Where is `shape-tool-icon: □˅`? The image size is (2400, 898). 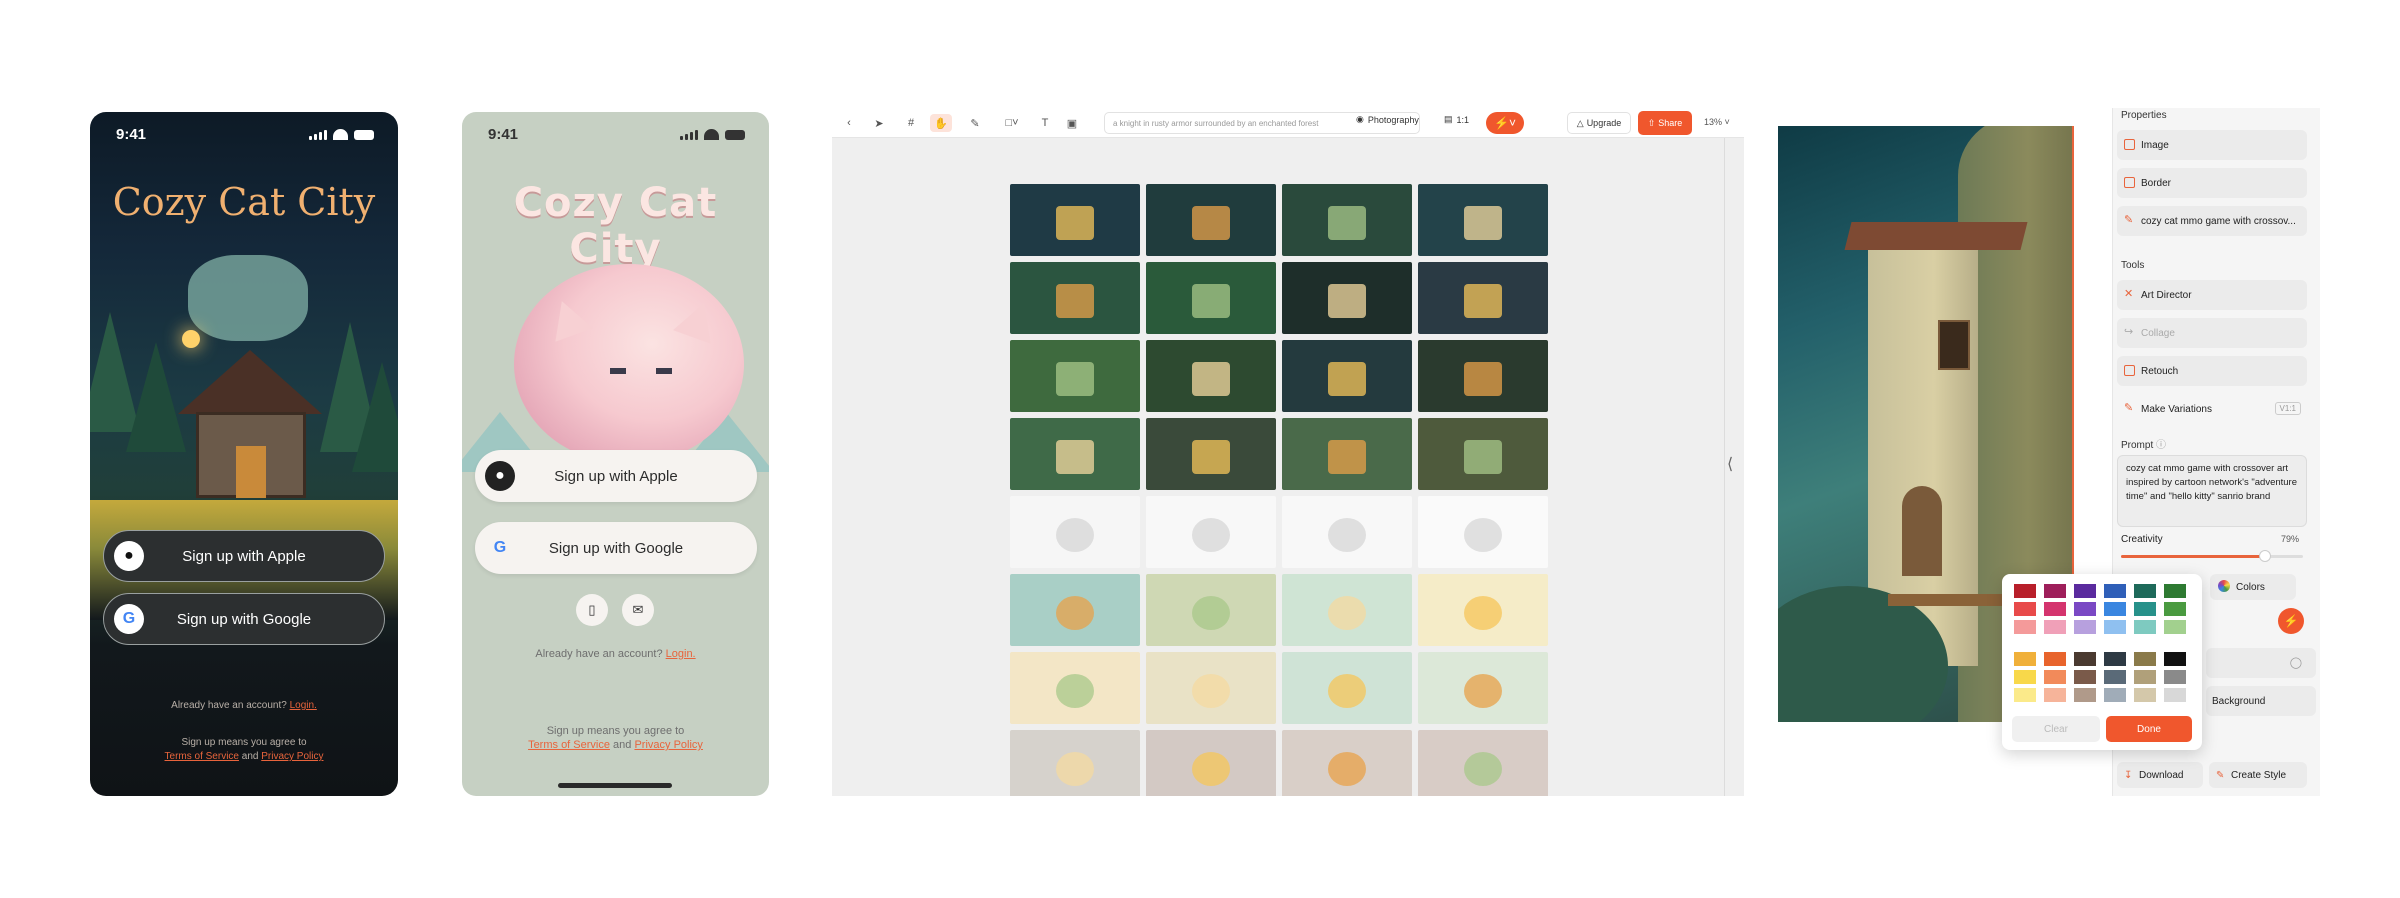 shape-tool-icon: □˅ is located at coordinates (1012, 123).